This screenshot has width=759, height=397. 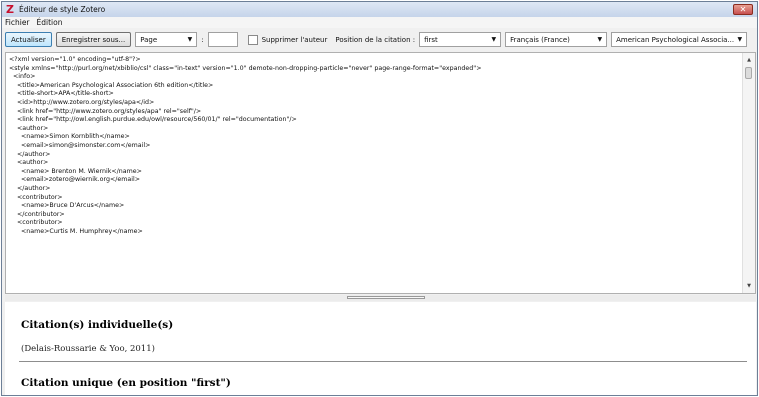 I want to click on code-line: <name>Curtis M. Humphrey</name>, so click(x=374, y=232).